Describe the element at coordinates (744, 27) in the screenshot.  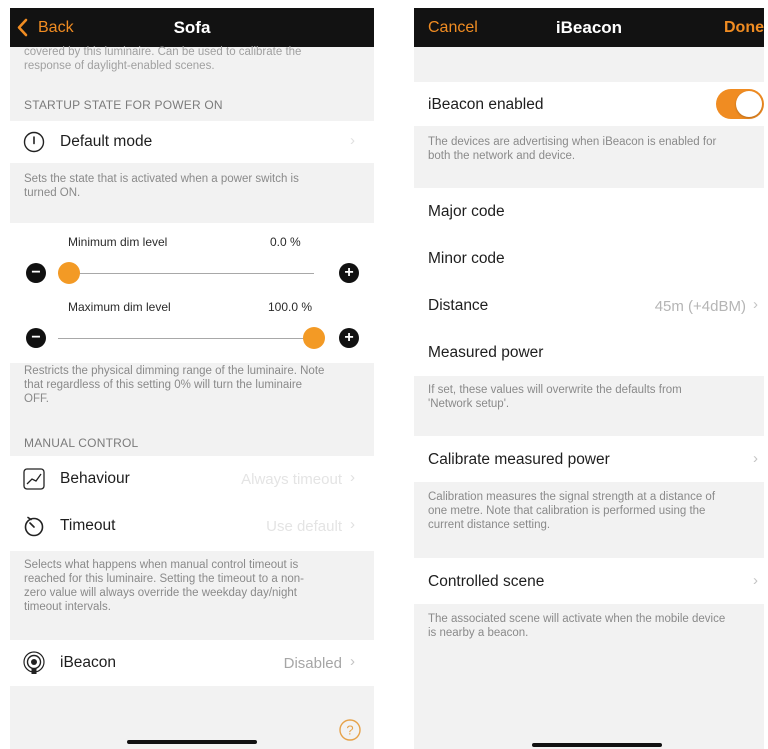
I see `done-button: Done` at that location.